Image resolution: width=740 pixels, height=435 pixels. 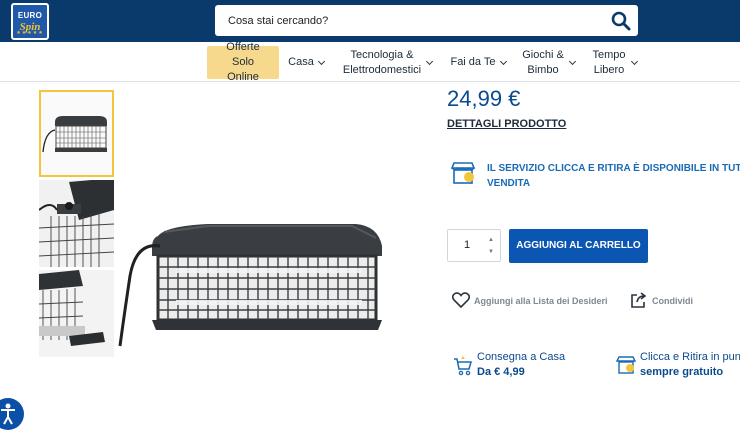 I want to click on search-bar, so click(x=426, y=20).